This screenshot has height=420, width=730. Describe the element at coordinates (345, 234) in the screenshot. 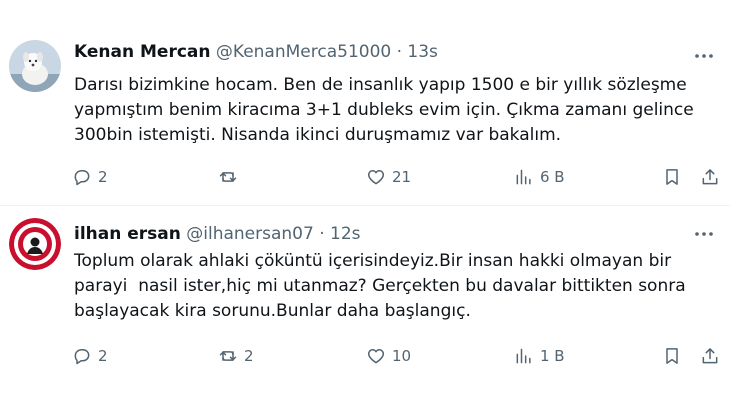

I see `timestamp: 12s` at that location.